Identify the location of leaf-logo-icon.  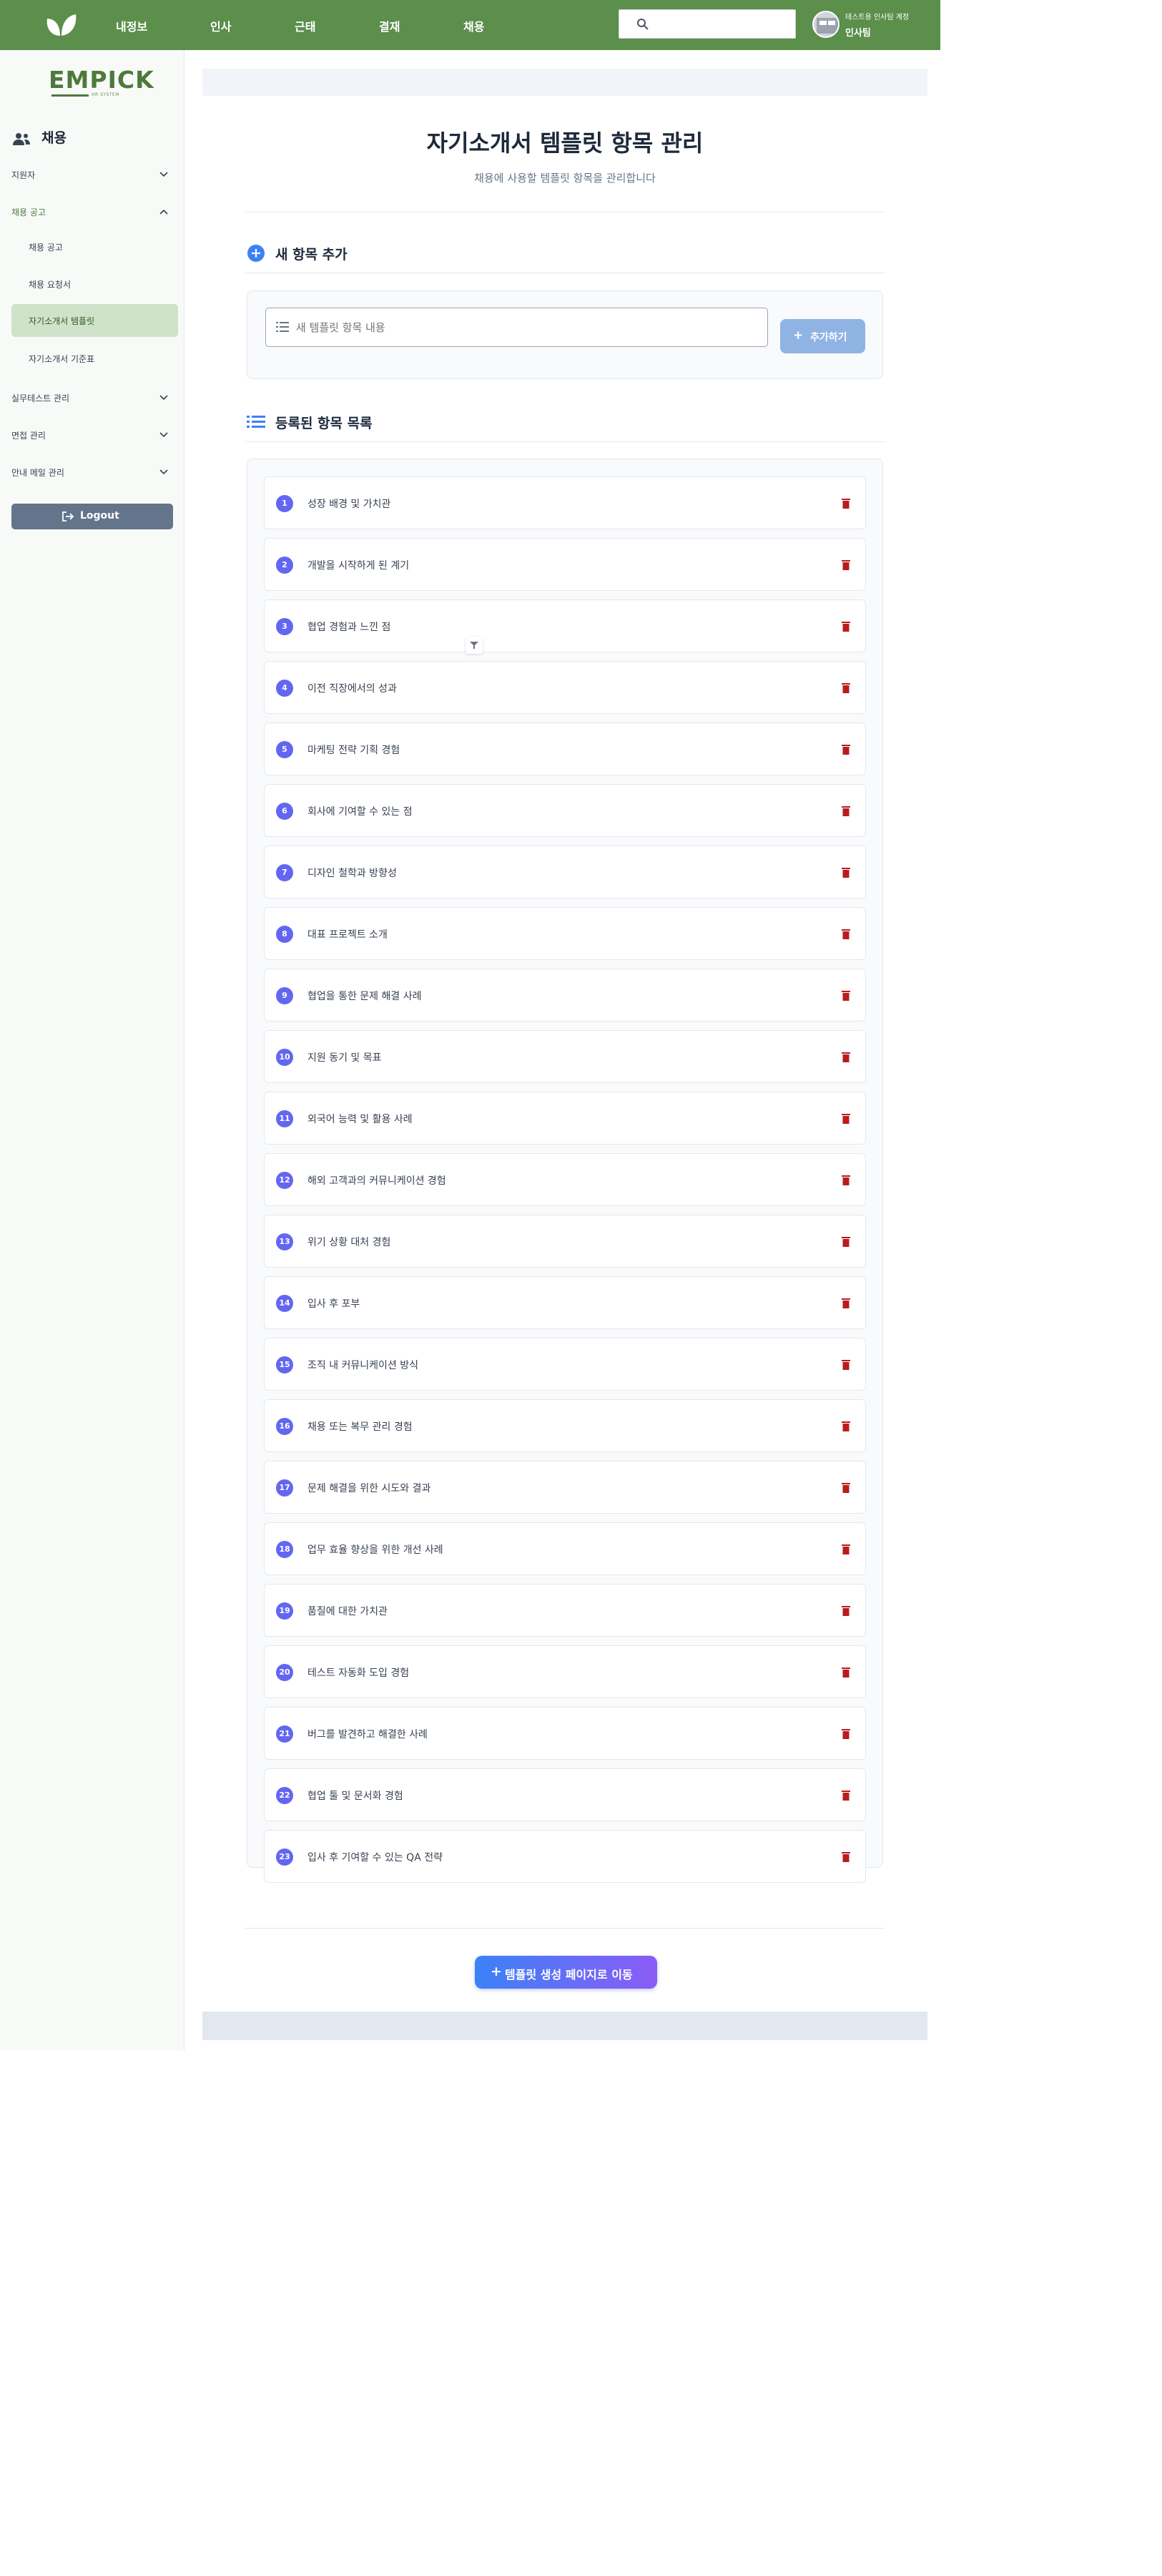
(61, 25).